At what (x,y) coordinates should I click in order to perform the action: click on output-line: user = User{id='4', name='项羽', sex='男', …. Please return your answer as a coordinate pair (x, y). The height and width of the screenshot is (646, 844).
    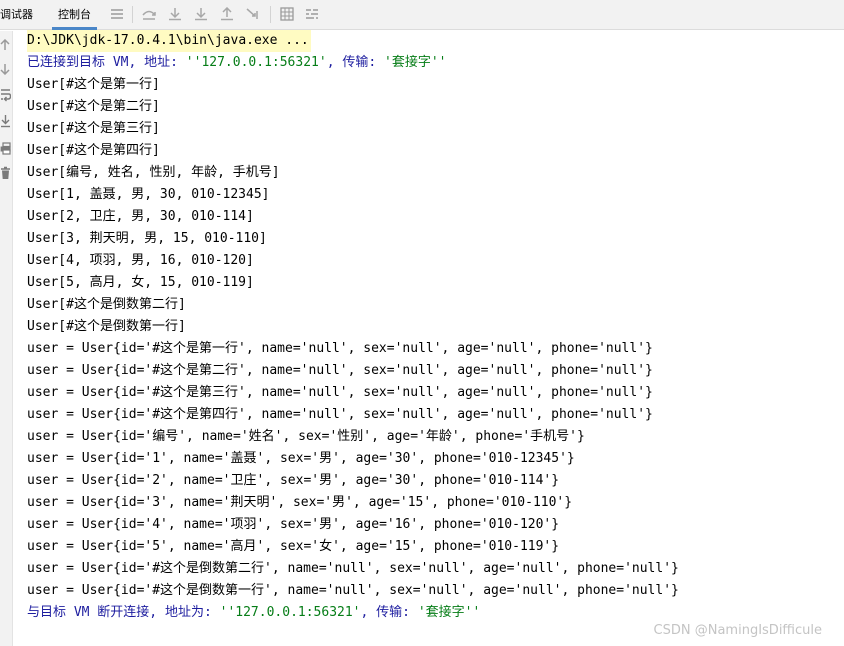
    Looking at the image, I should click on (293, 524).